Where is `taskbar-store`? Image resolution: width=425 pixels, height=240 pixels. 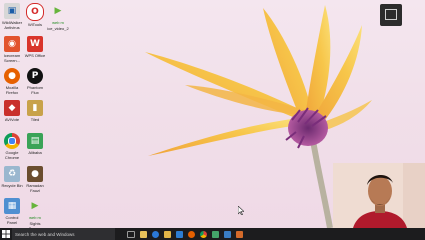
taskbar-store is located at coordinates (179, 234).